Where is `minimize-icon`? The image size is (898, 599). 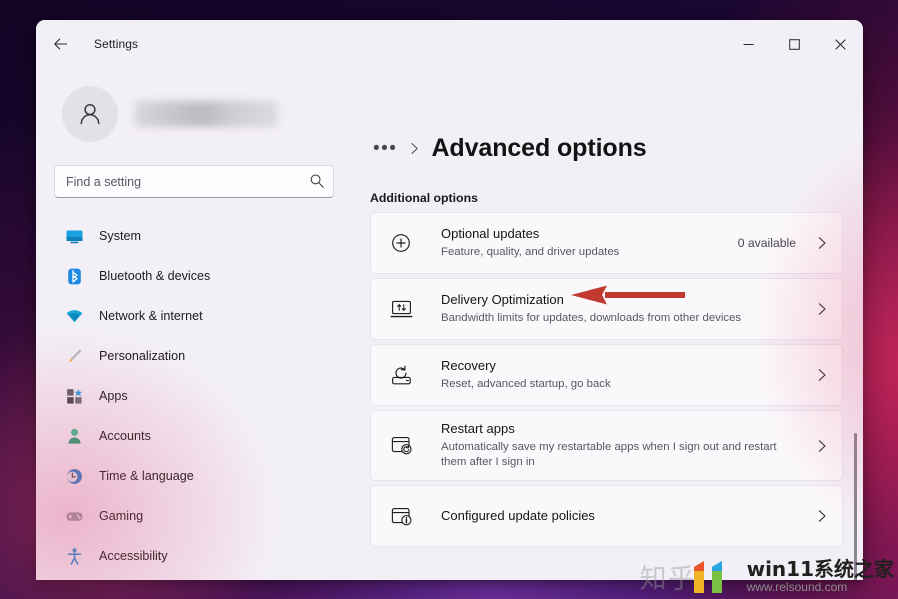 minimize-icon is located at coordinates (748, 44).